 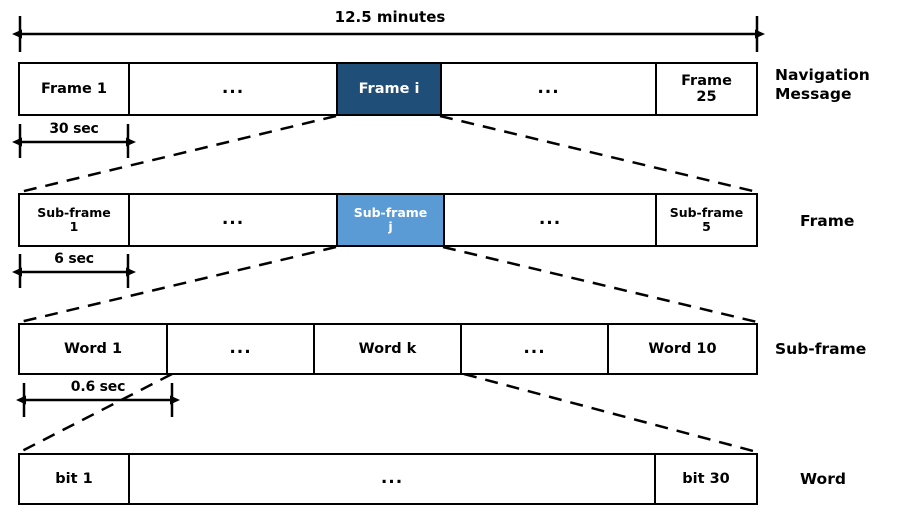 What do you see at coordinates (706, 89) in the screenshot?
I see `cell-frame-25: Frame 25` at bounding box center [706, 89].